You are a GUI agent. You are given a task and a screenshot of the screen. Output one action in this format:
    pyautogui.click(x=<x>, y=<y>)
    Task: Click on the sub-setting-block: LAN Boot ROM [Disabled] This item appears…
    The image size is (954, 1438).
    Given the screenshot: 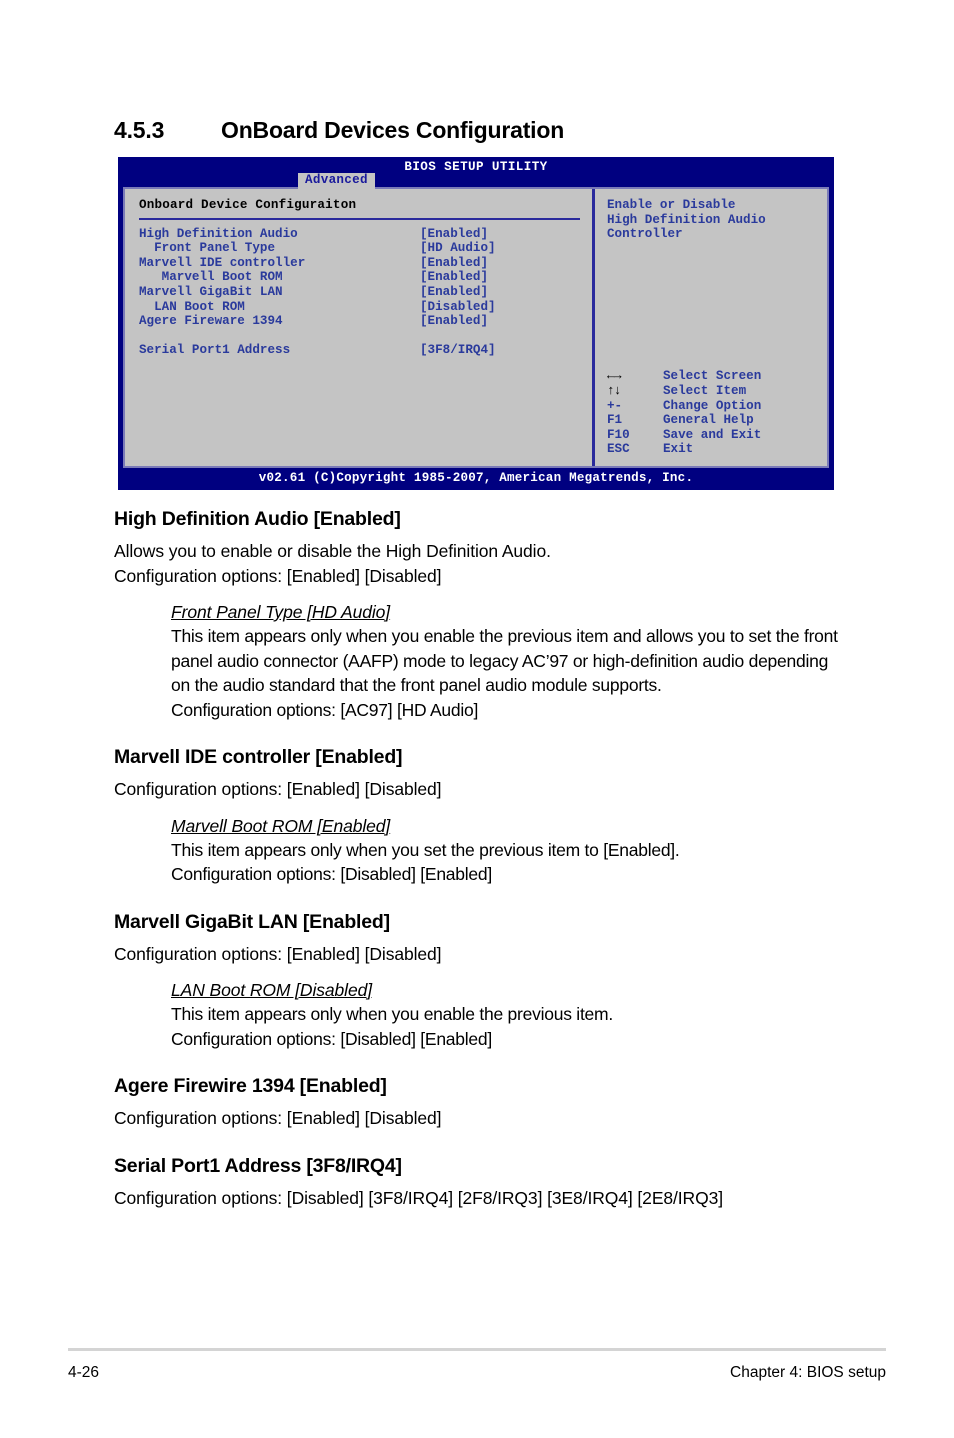 What is the action you would take?
    pyautogui.click(x=505, y=1015)
    